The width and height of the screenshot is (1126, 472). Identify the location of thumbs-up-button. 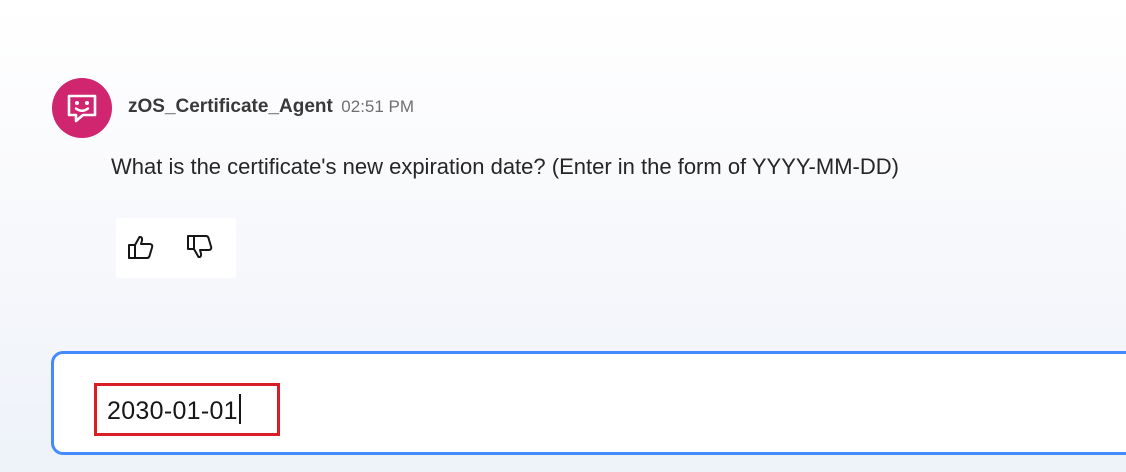
(141, 247).